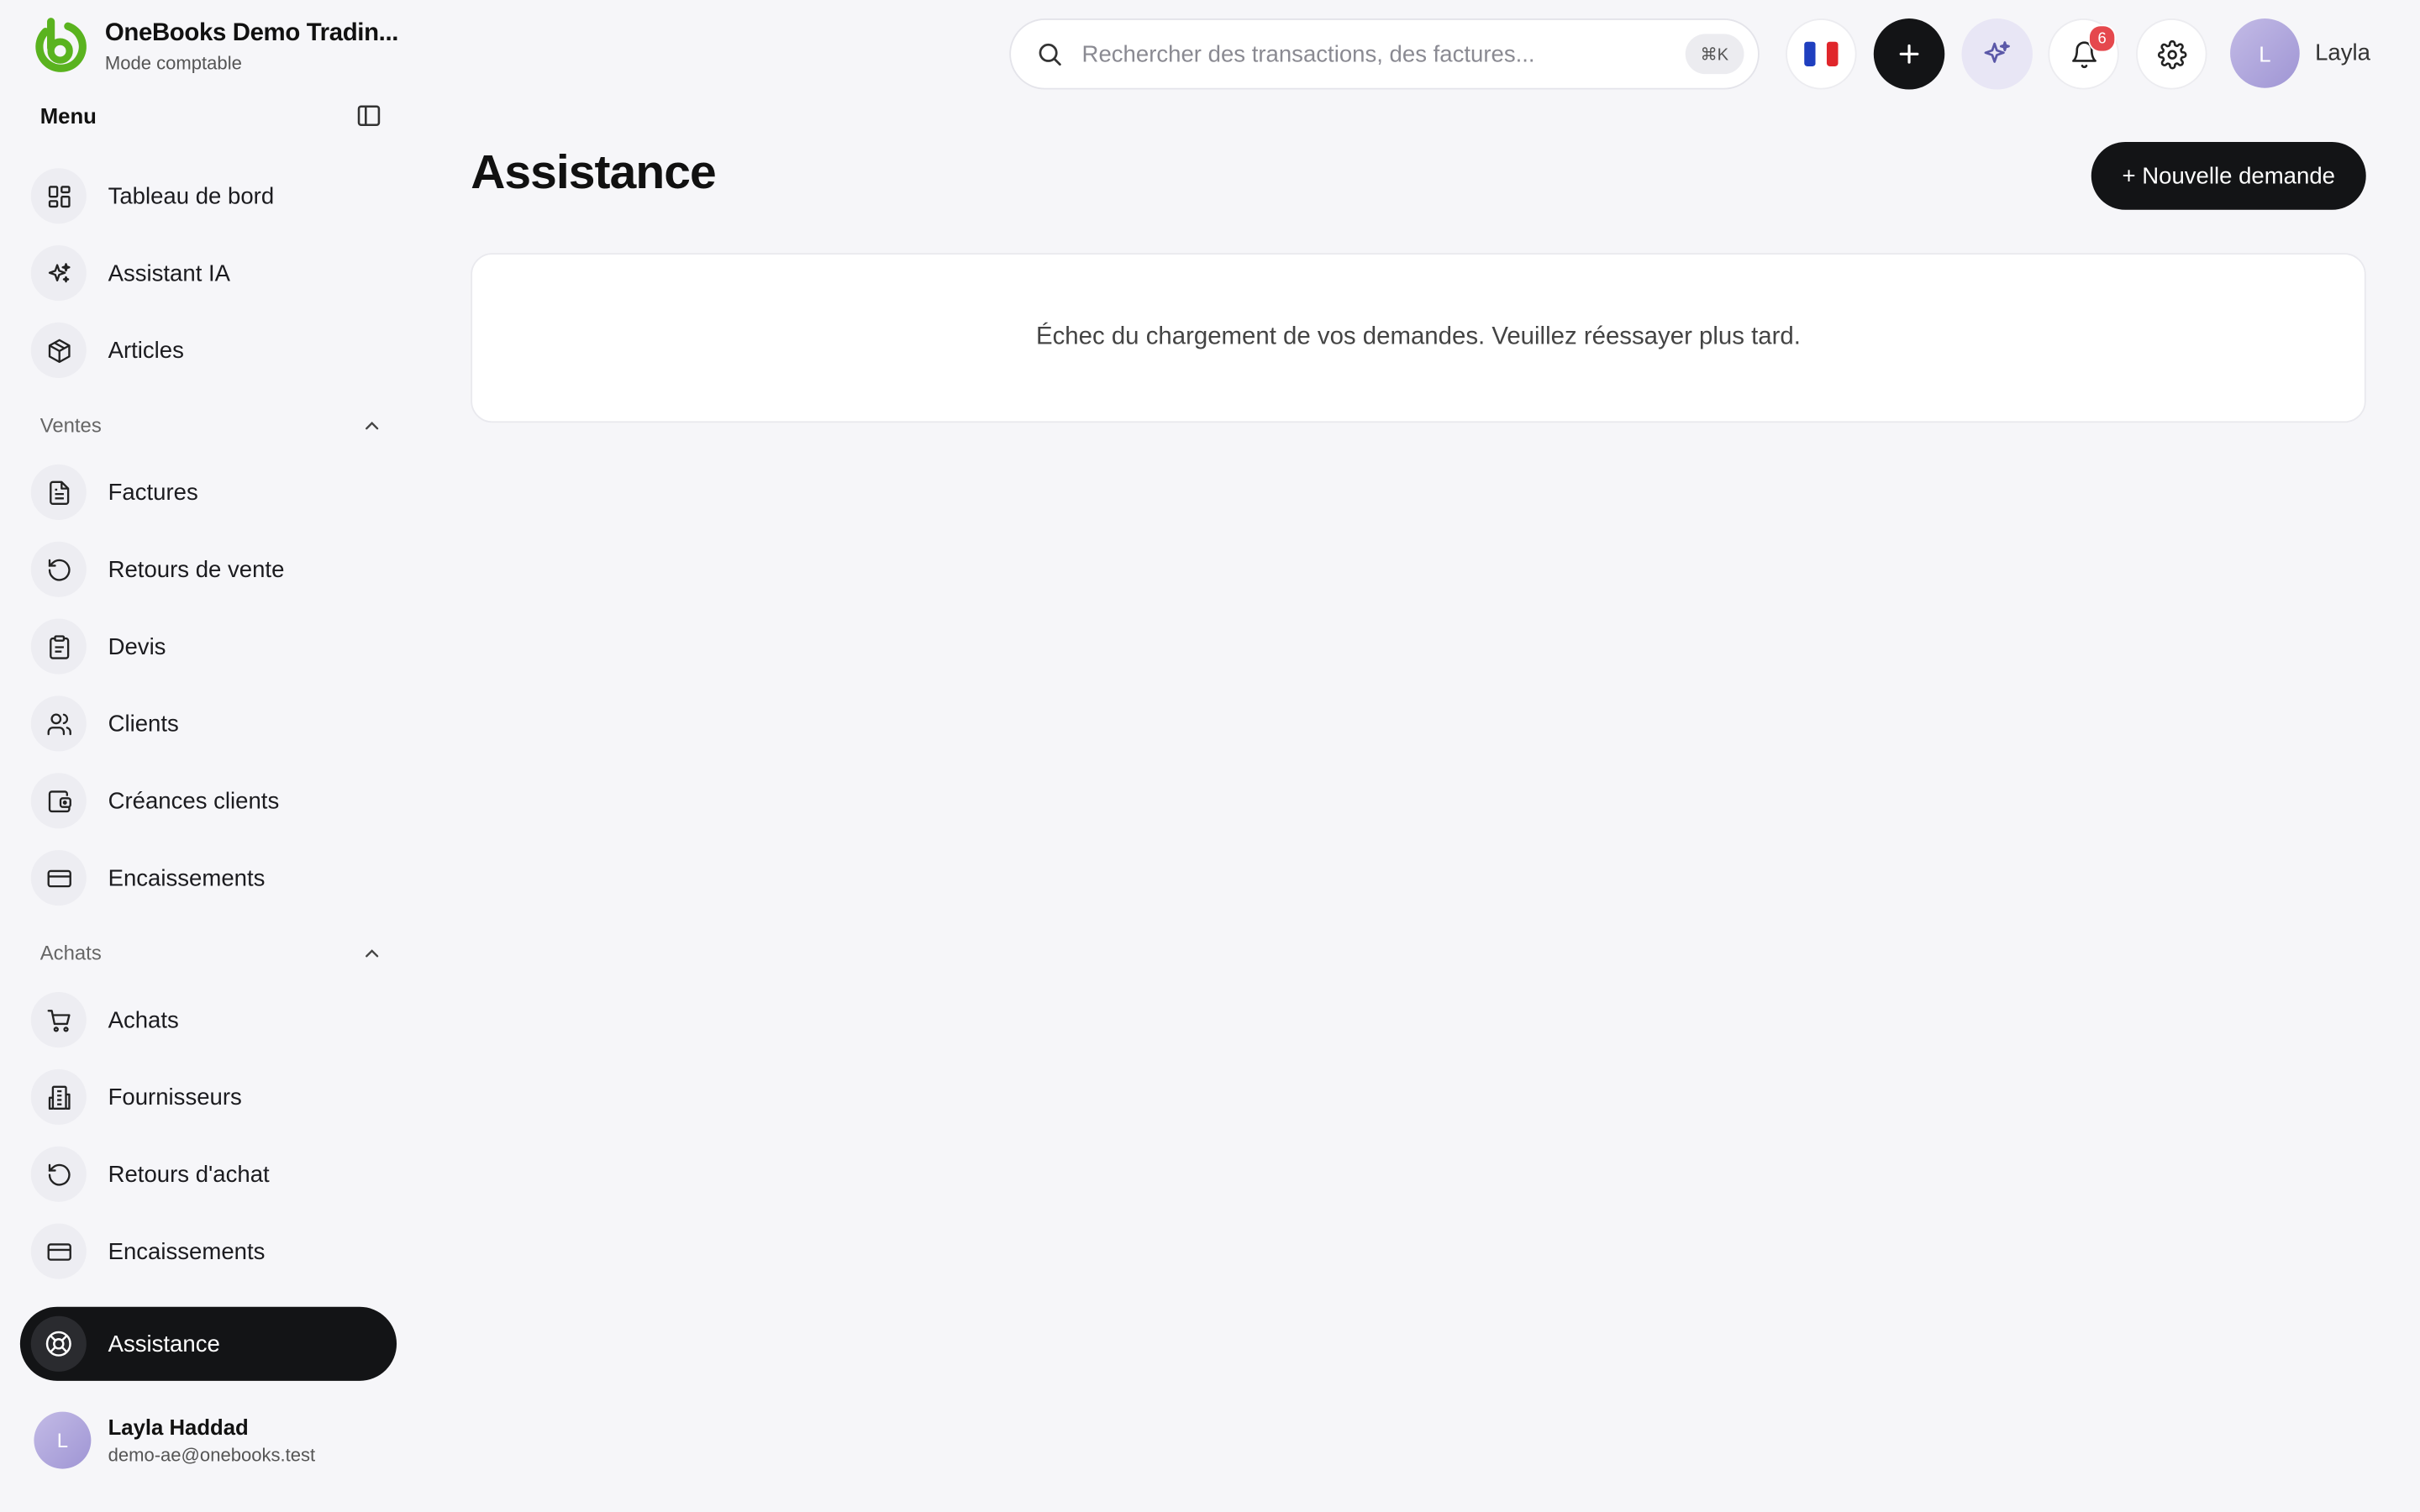 This screenshot has width=2420, height=1512. What do you see at coordinates (175, 1097) in the screenshot?
I see `sidebar-item-label: Fournisseurs` at bounding box center [175, 1097].